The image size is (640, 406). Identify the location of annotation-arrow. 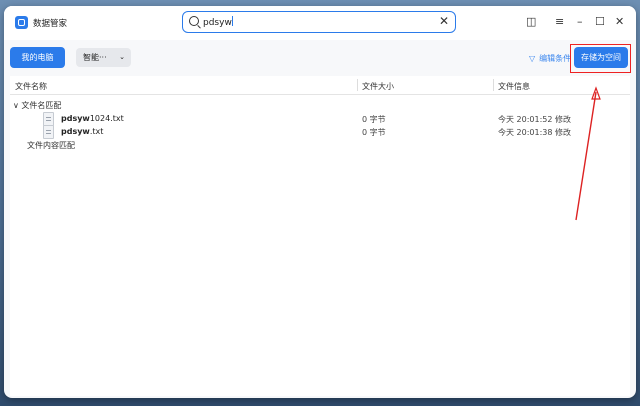
(588, 153).